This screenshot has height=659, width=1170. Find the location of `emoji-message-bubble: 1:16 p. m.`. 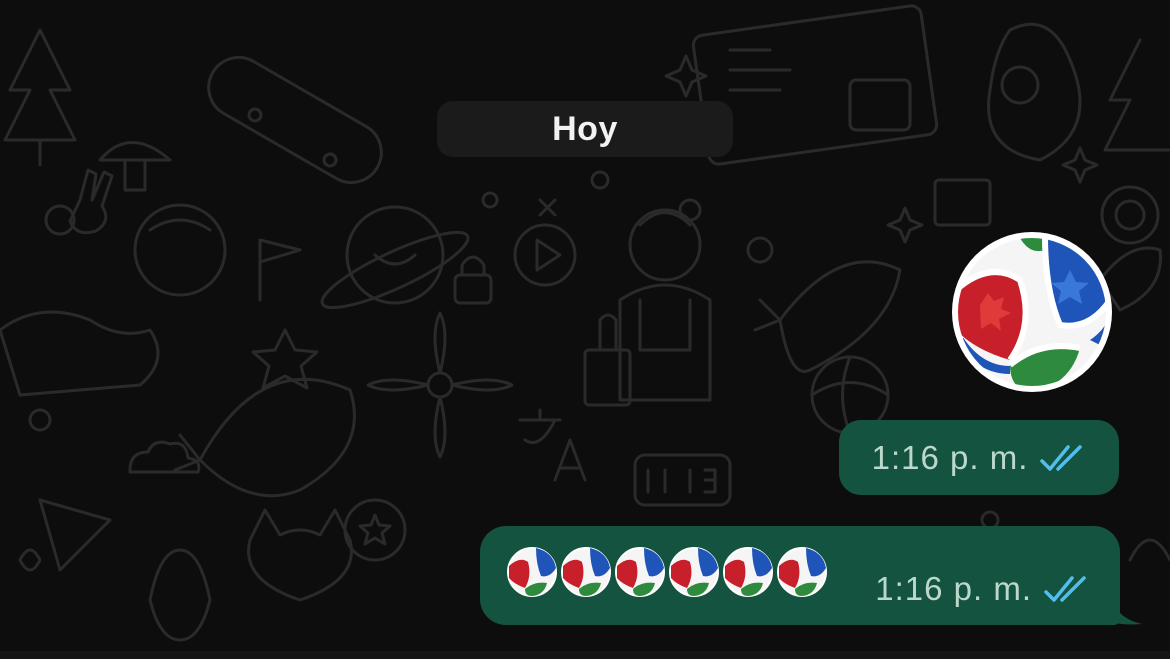

emoji-message-bubble: 1:16 p. m. is located at coordinates (800, 575).